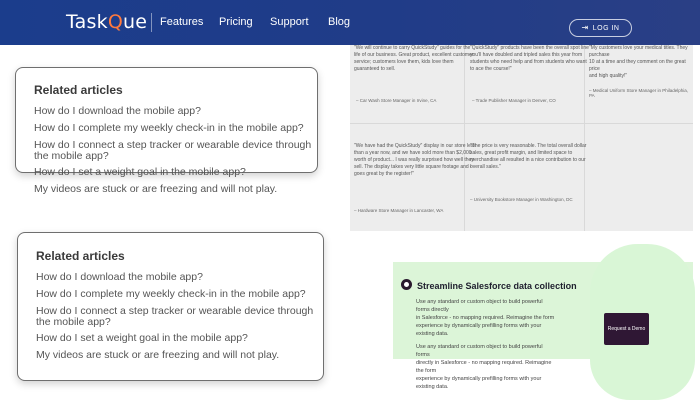 This screenshot has height=400, width=700. I want to click on testimonial-author: – Trade Publisher Manager in Denver, CO, so click(514, 100).